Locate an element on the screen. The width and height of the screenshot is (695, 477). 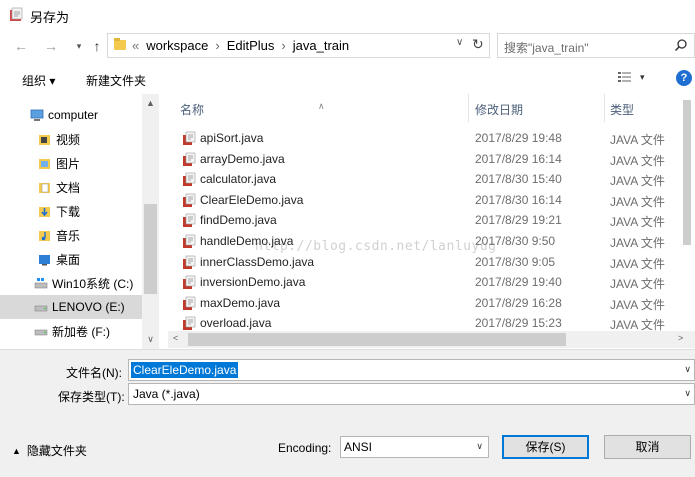
tree-item-videos: 视频 is located at coordinates (71, 139).